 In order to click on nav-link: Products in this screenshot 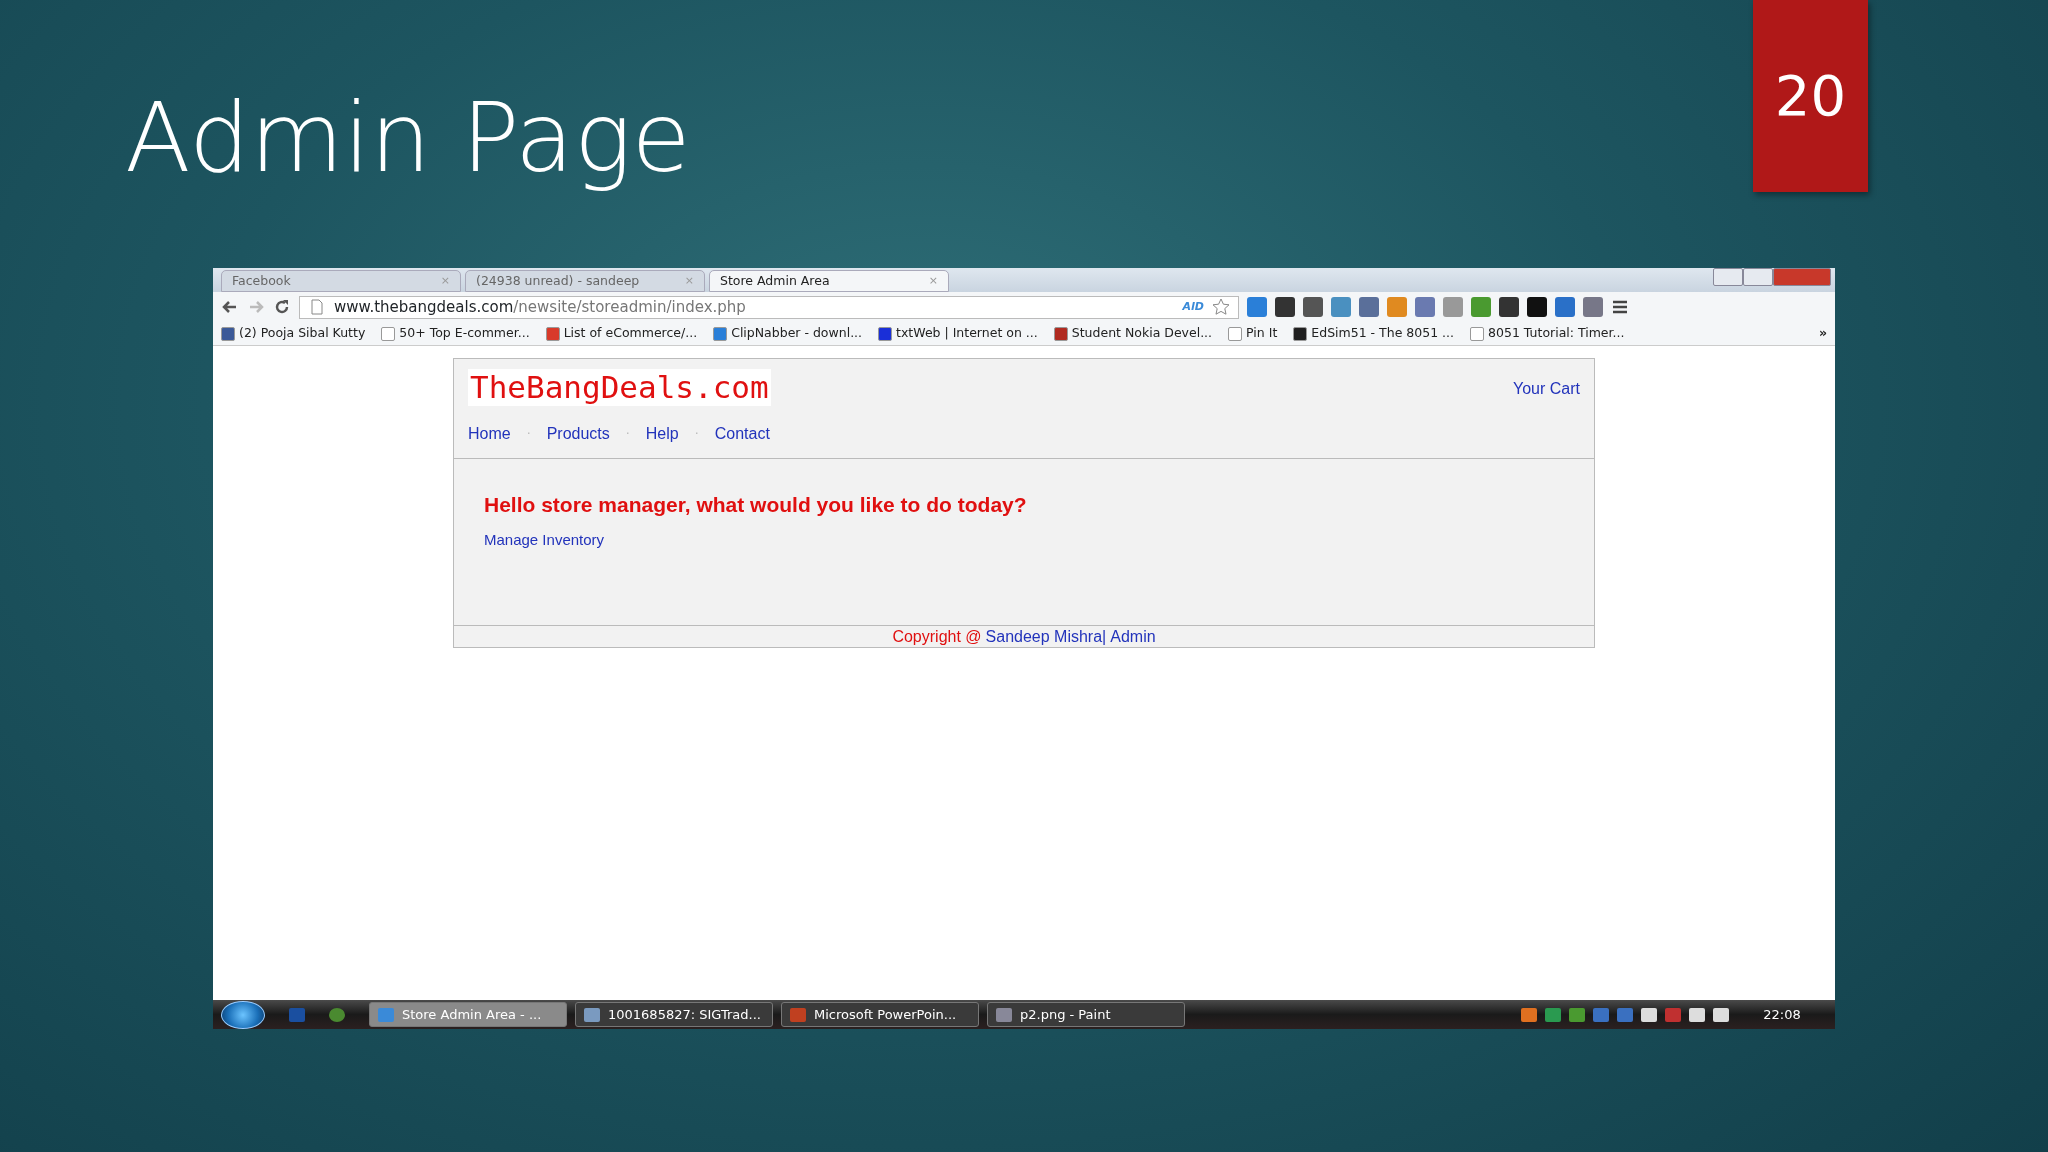, I will do `click(578, 434)`.